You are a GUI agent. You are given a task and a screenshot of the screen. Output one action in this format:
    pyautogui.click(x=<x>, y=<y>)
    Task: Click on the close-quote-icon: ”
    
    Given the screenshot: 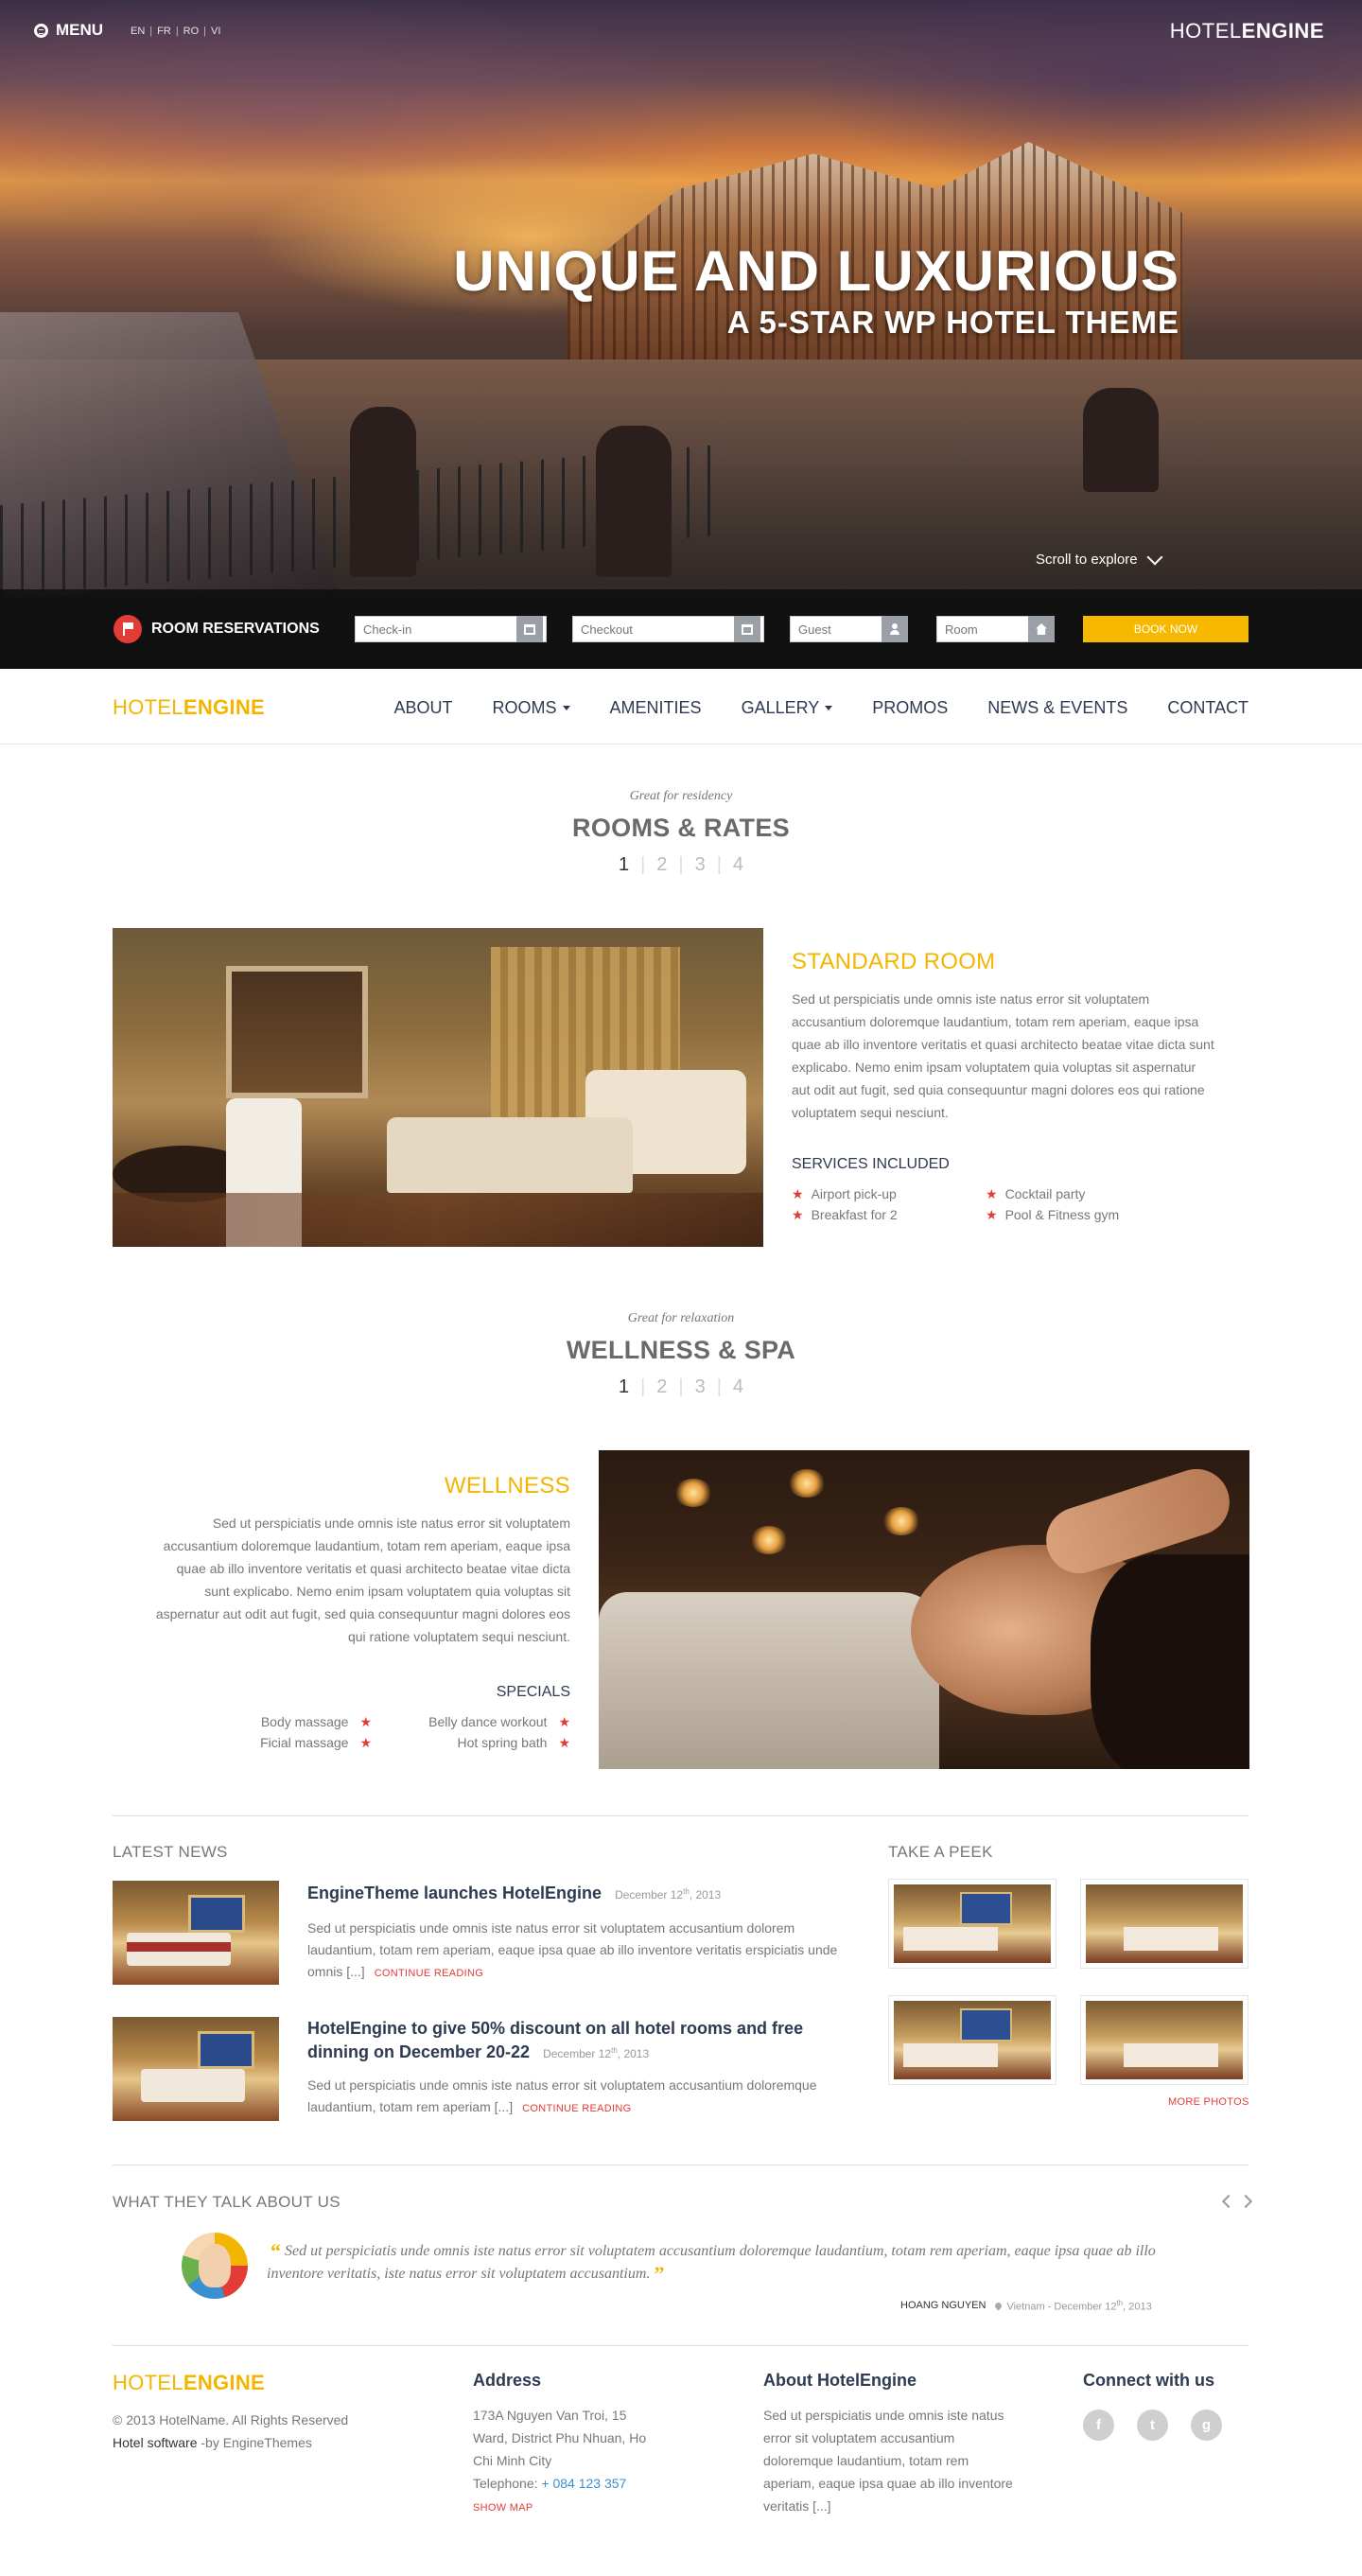 What is the action you would take?
    pyautogui.click(x=659, y=2274)
    